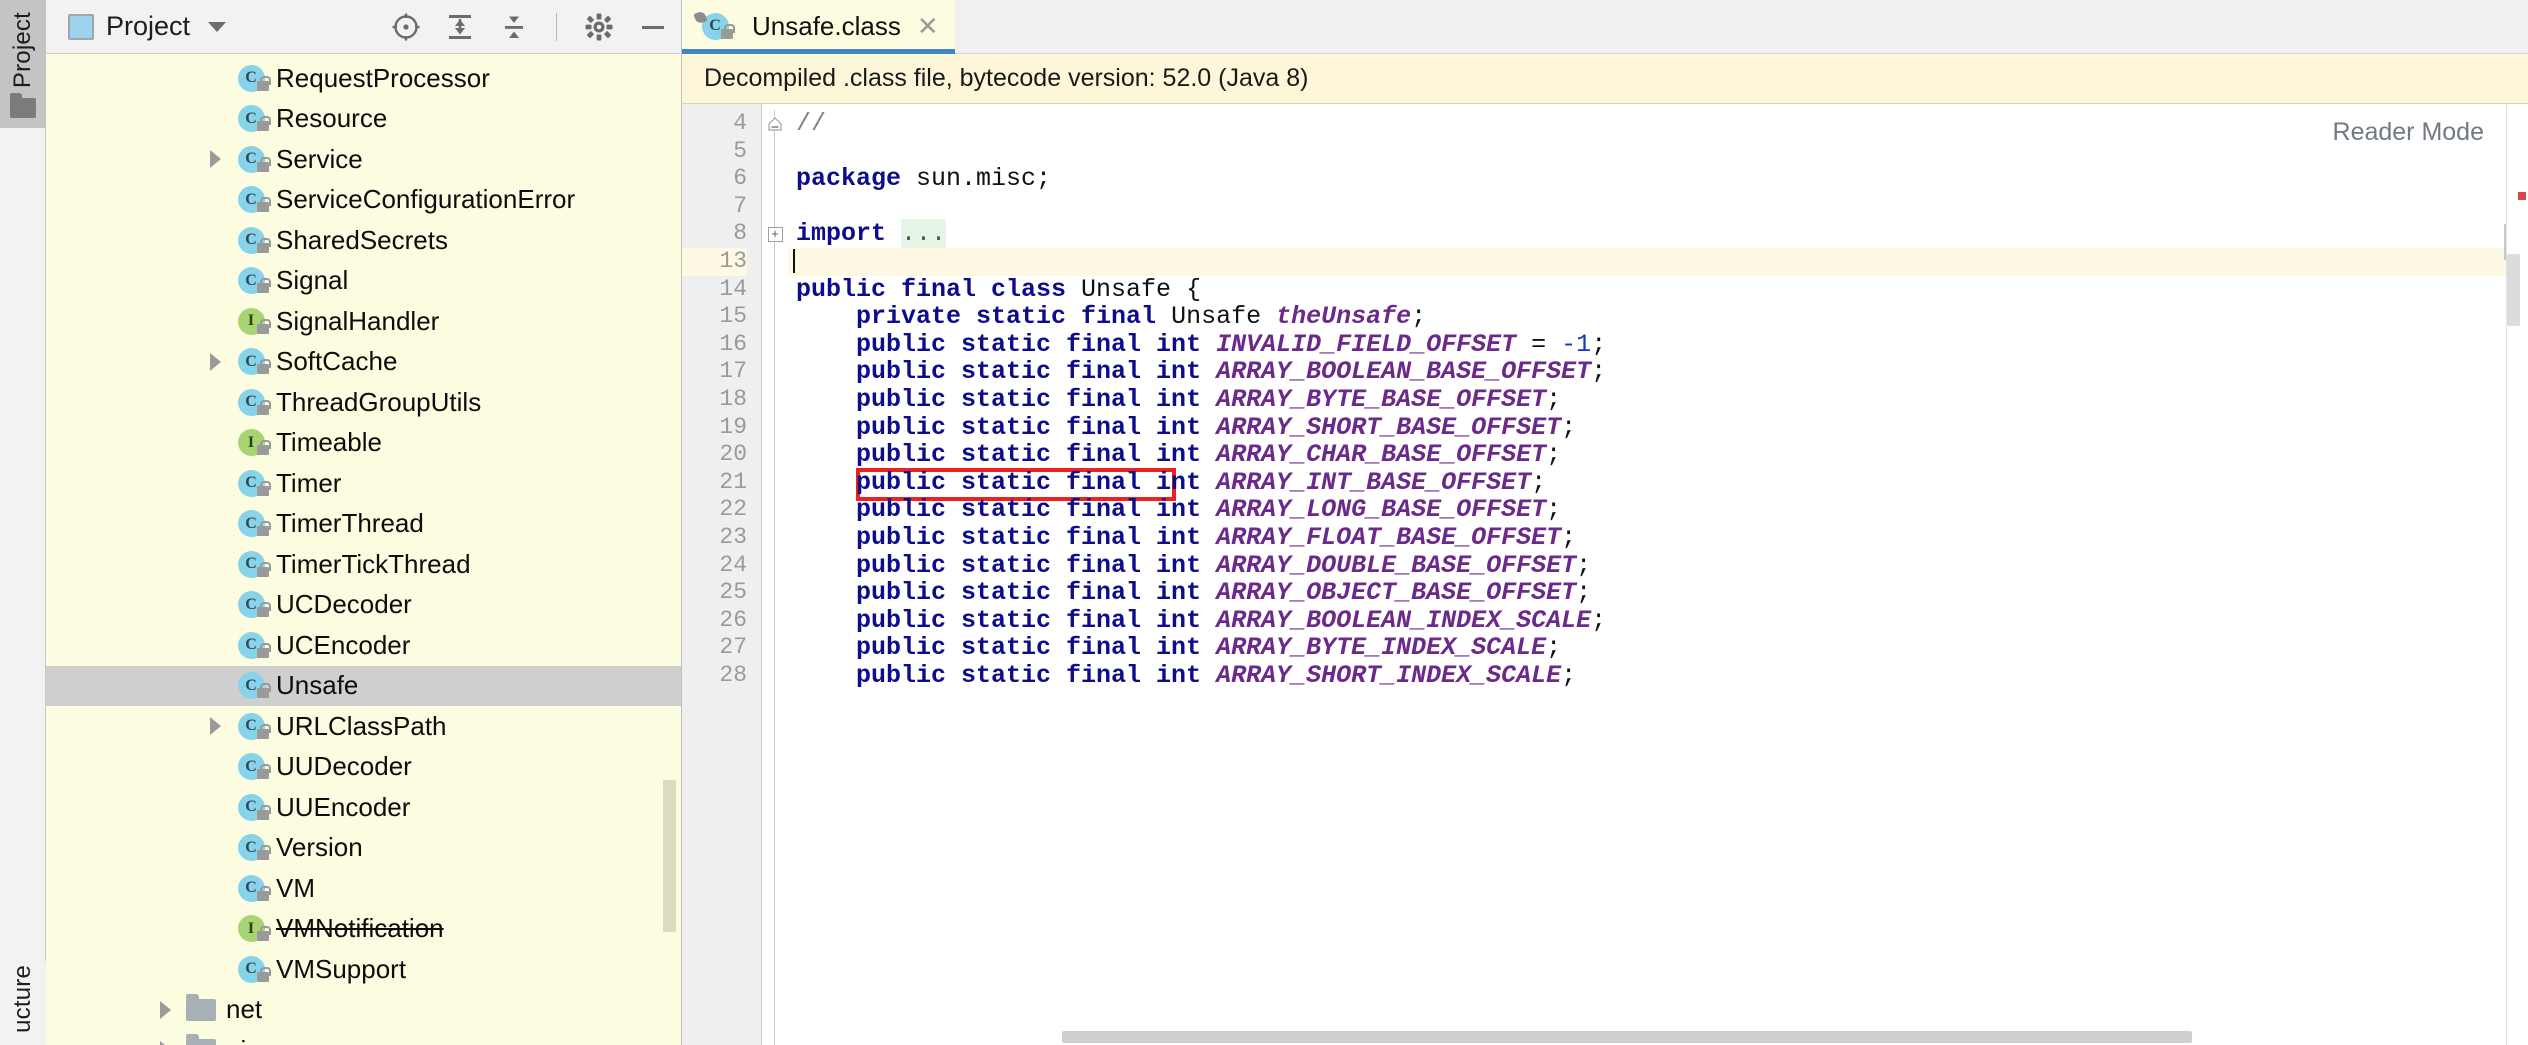 The width and height of the screenshot is (2528, 1045). Describe the element at coordinates (363, 483) in the screenshot. I see `tree-item-timer: C Timer` at that location.